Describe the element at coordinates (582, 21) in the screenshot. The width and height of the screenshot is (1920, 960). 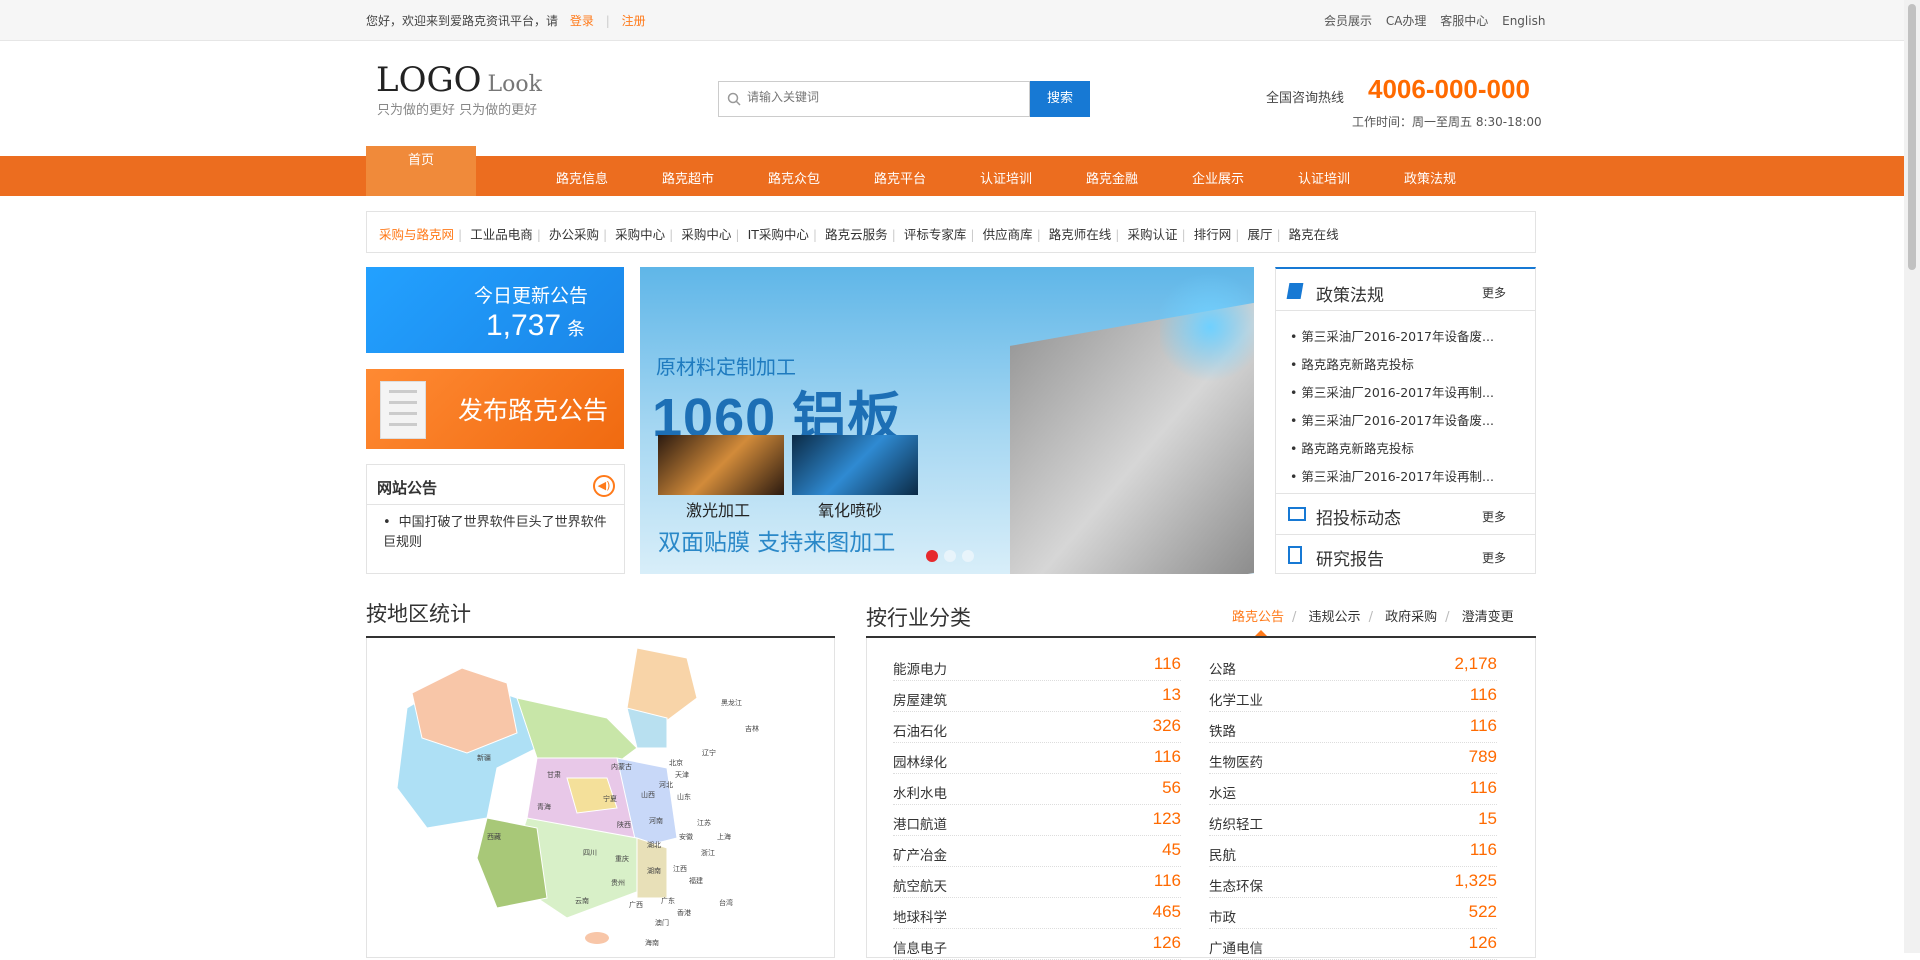
I see `login-link: 登录` at that location.